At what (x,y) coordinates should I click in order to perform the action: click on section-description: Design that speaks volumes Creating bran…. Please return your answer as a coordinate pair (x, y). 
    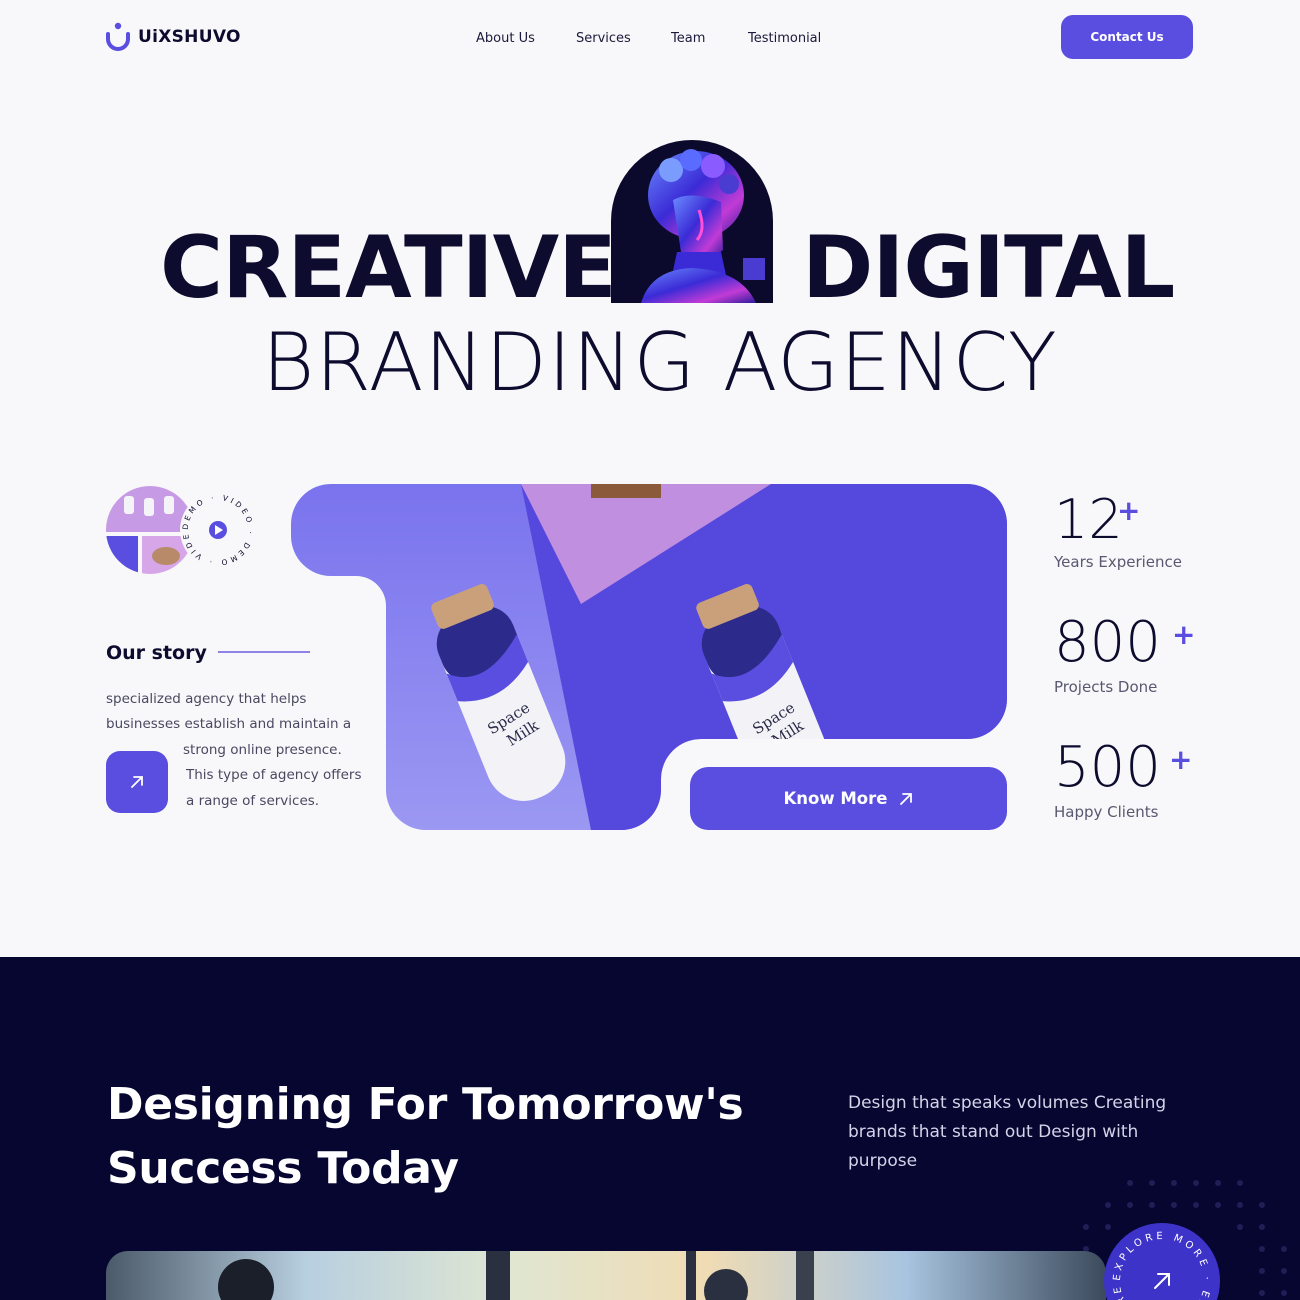
    Looking at the image, I should click on (1018, 1132).